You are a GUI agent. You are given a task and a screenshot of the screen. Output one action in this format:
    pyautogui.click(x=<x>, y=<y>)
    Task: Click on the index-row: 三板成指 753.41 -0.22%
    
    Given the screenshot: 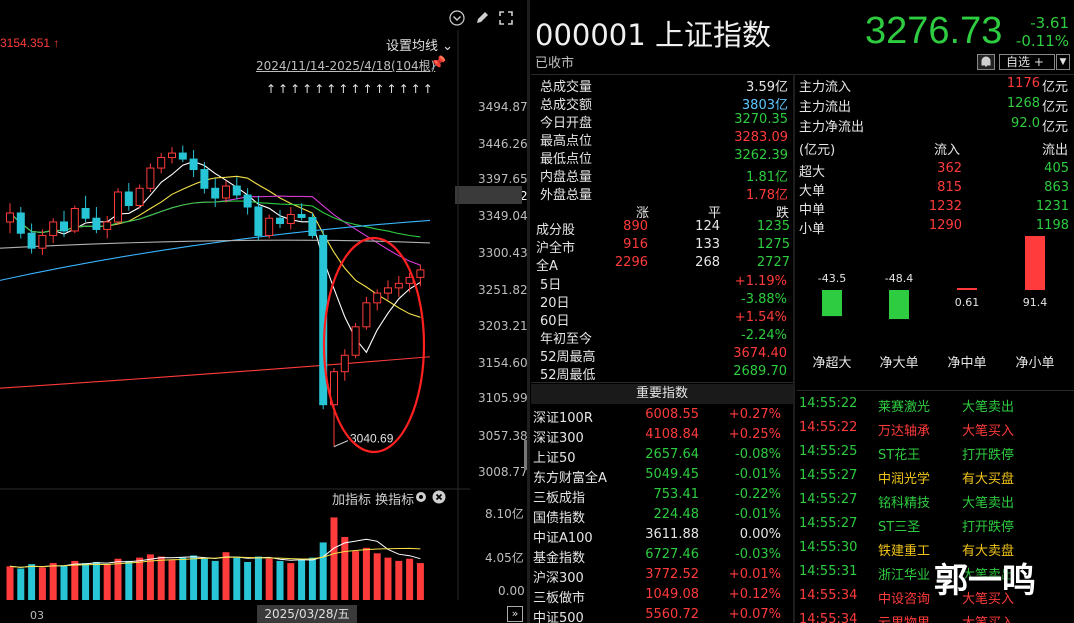 What is the action you would take?
    pyautogui.click(x=662, y=497)
    